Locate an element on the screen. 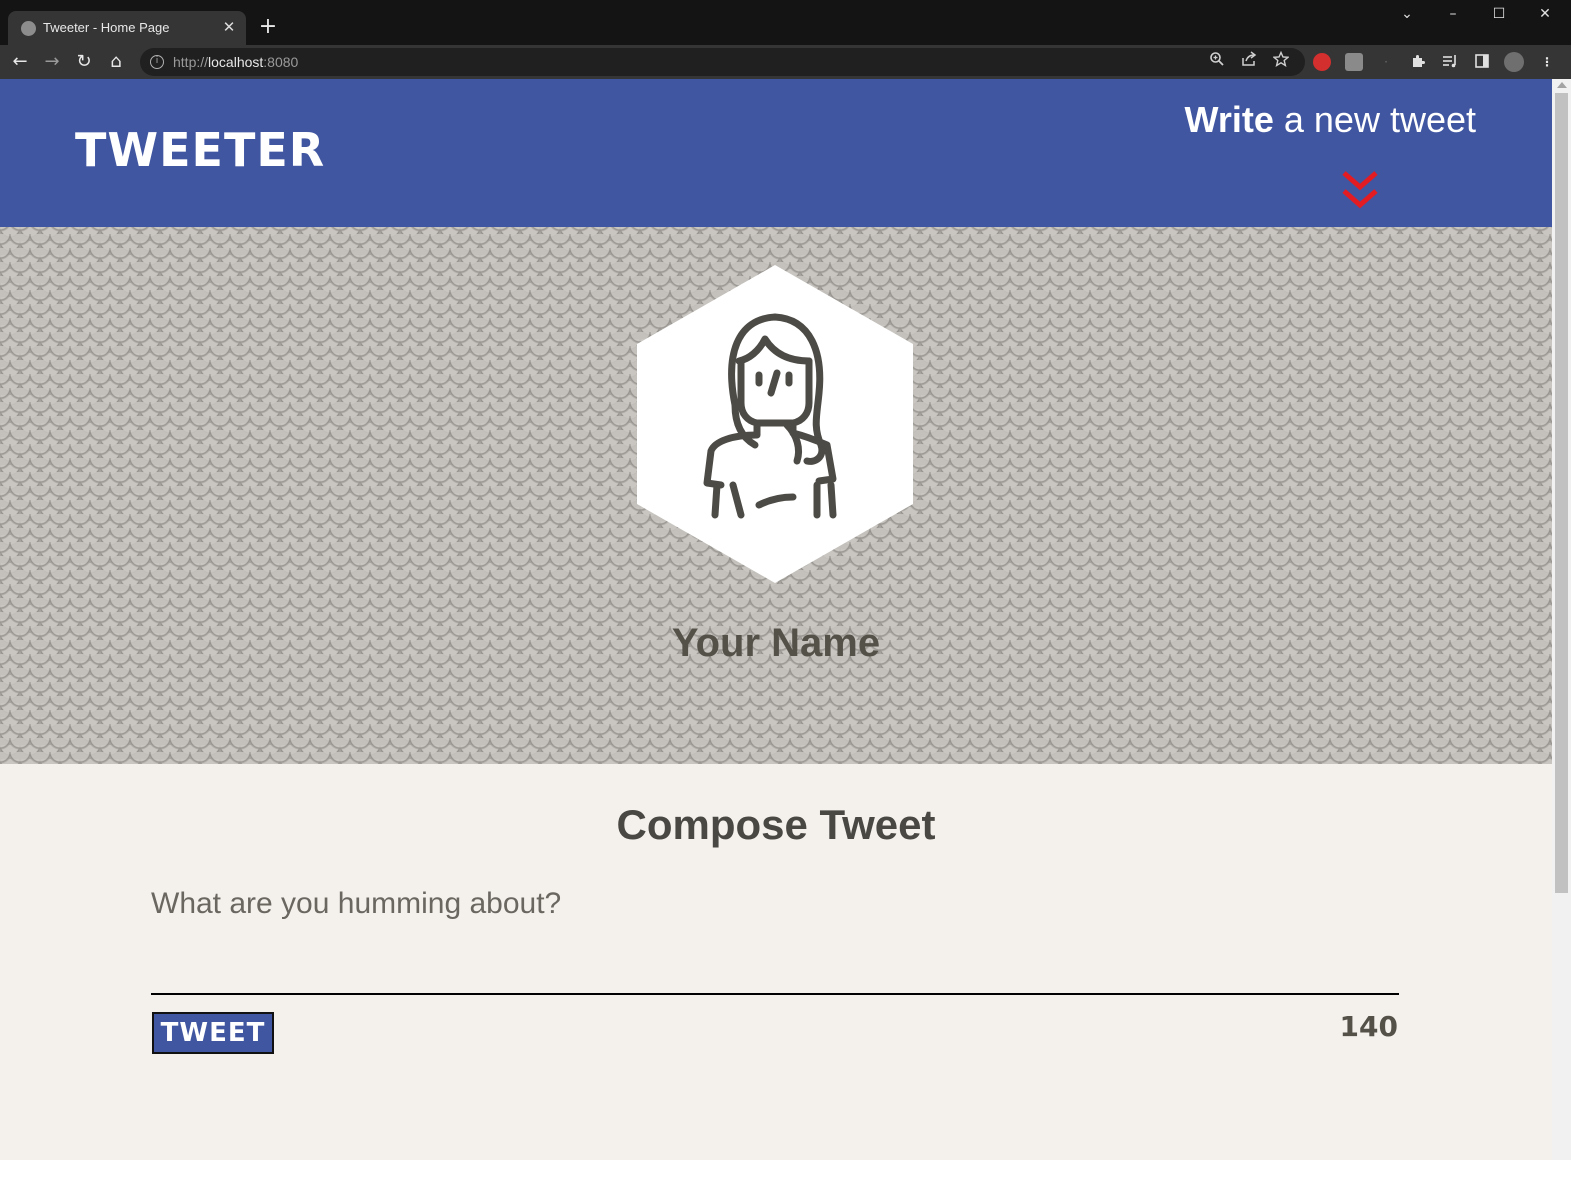  globe-icon is located at coordinates (28, 28).